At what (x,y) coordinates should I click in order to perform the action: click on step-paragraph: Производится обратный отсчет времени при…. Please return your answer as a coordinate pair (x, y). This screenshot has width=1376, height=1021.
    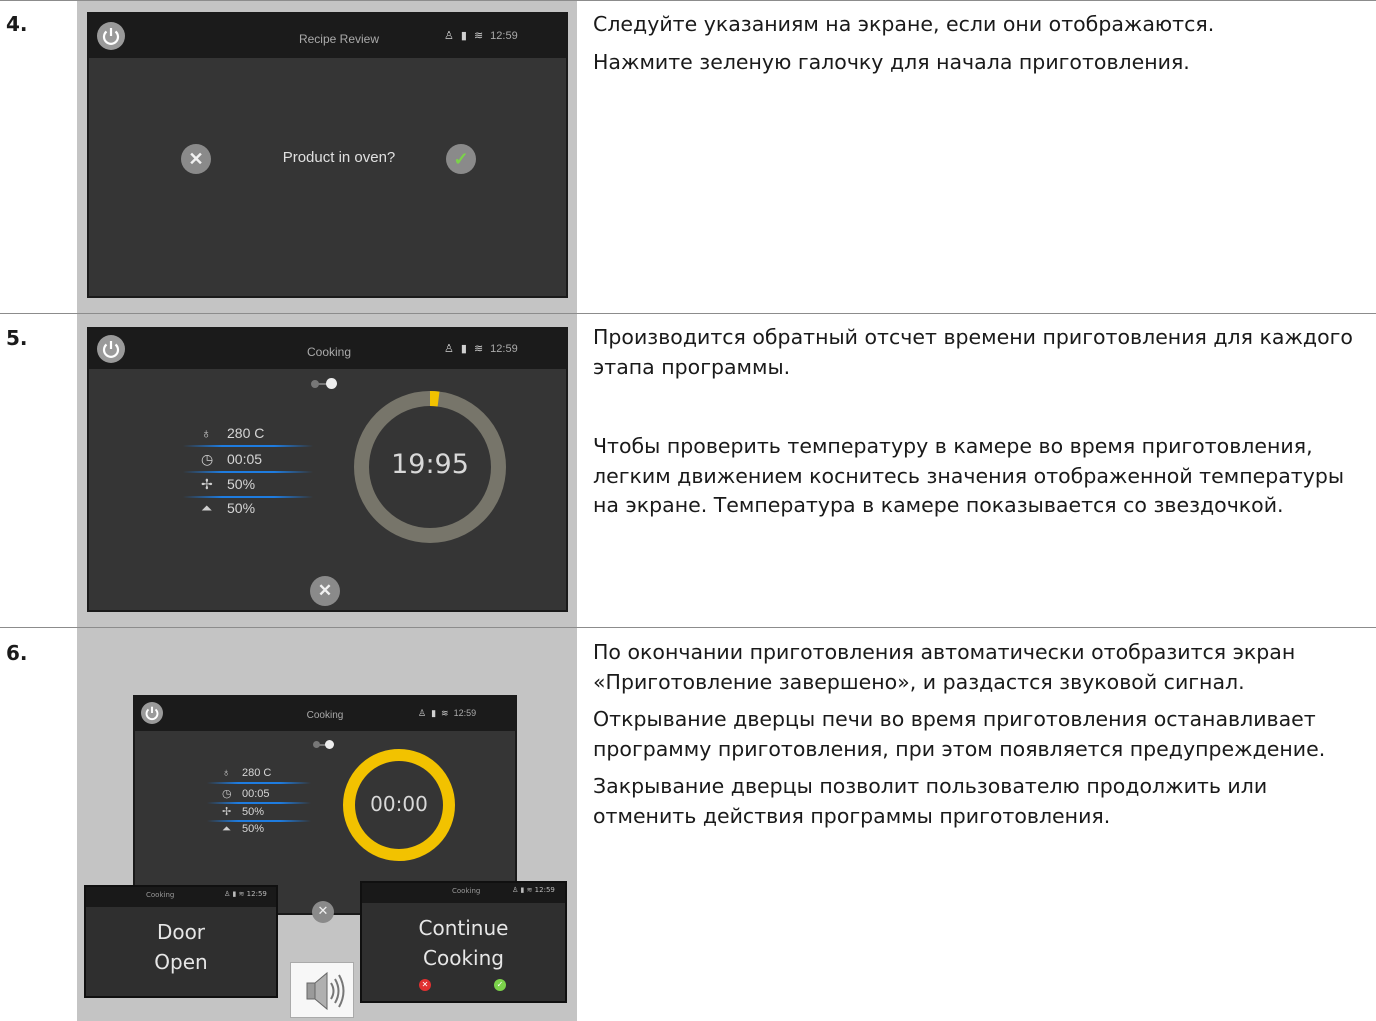
    Looking at the image, I should click on (973, 352).